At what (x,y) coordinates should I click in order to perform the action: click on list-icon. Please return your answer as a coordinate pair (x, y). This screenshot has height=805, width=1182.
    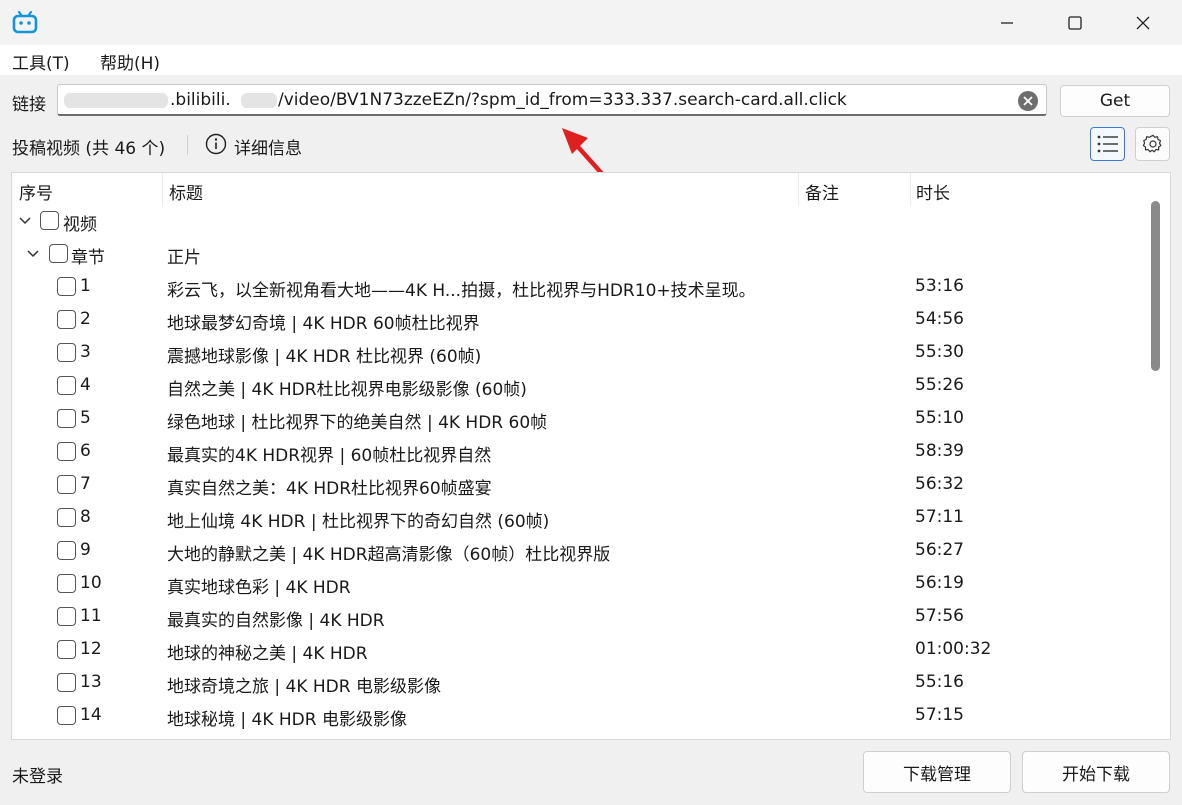
    Looking at the image, I should click on (1107, 144).